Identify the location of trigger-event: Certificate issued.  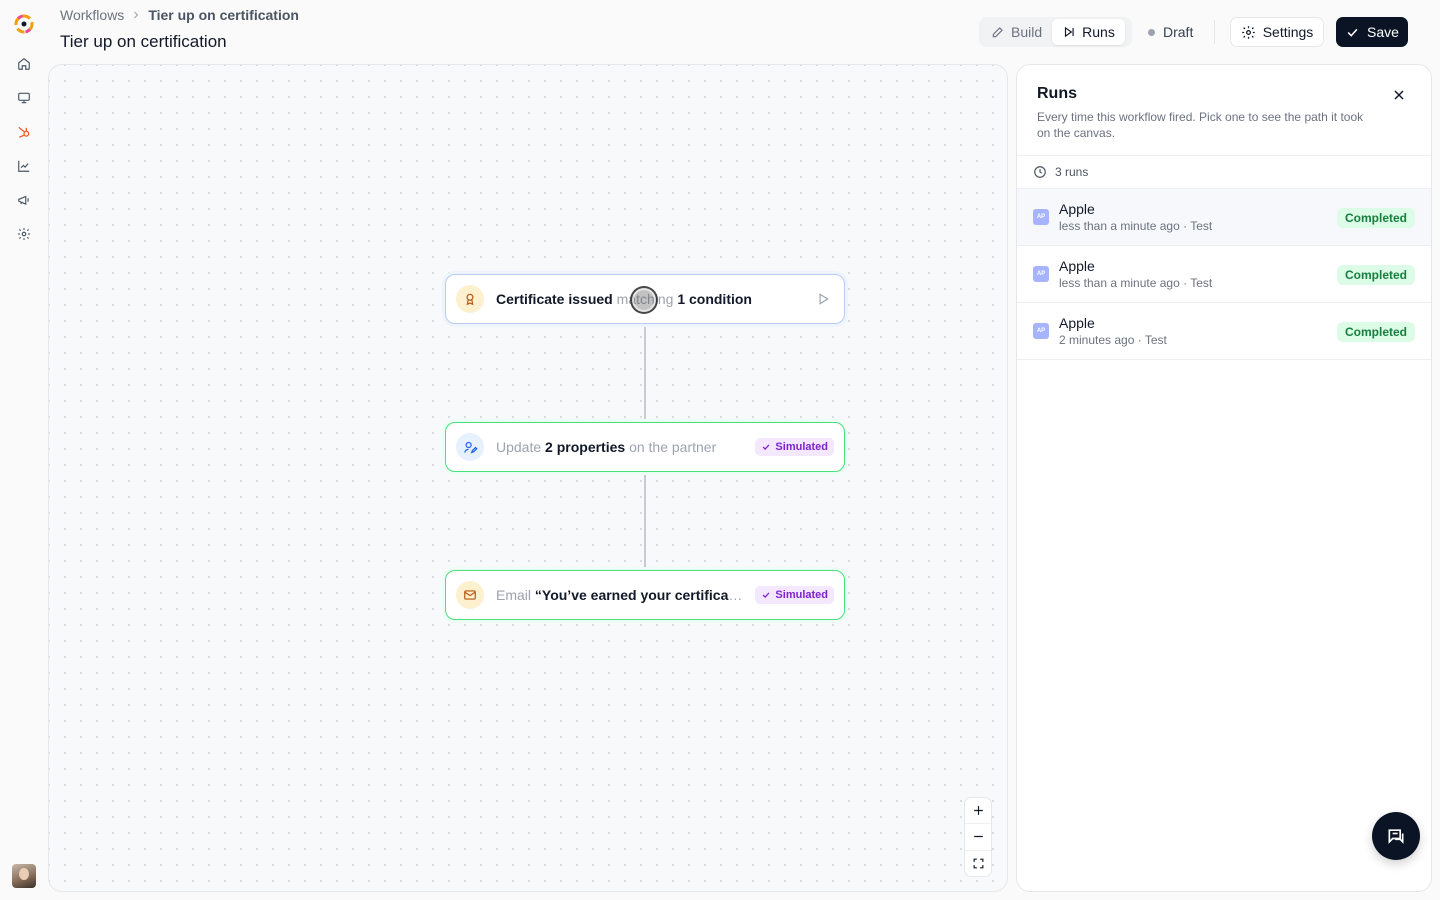
(554, 299).